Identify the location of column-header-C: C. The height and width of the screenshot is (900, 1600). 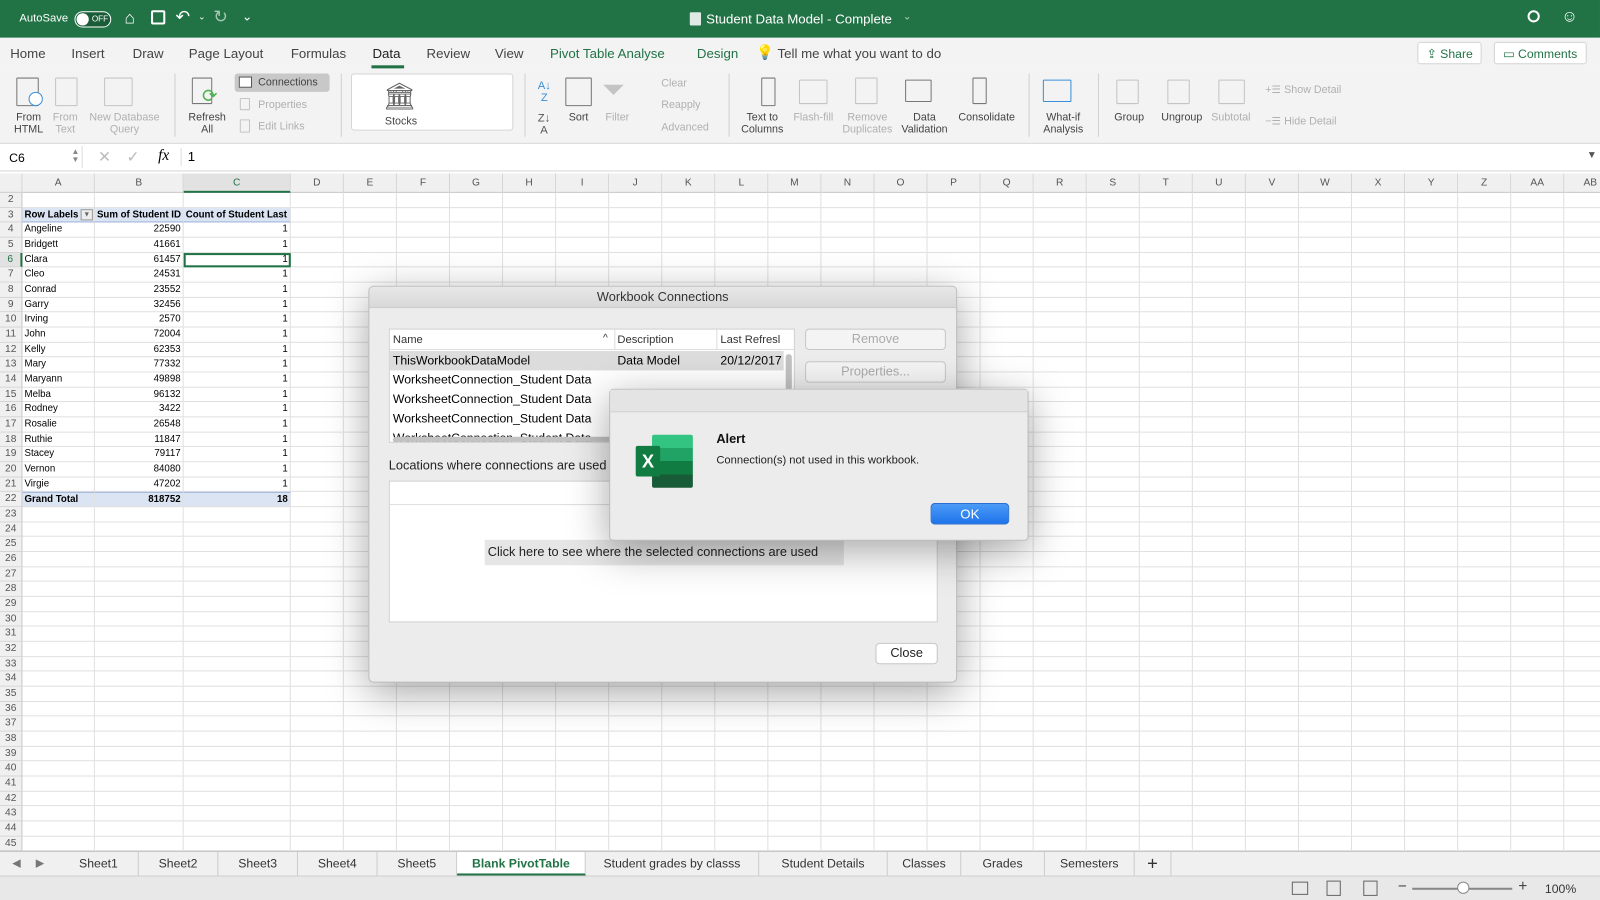
(237, 183).